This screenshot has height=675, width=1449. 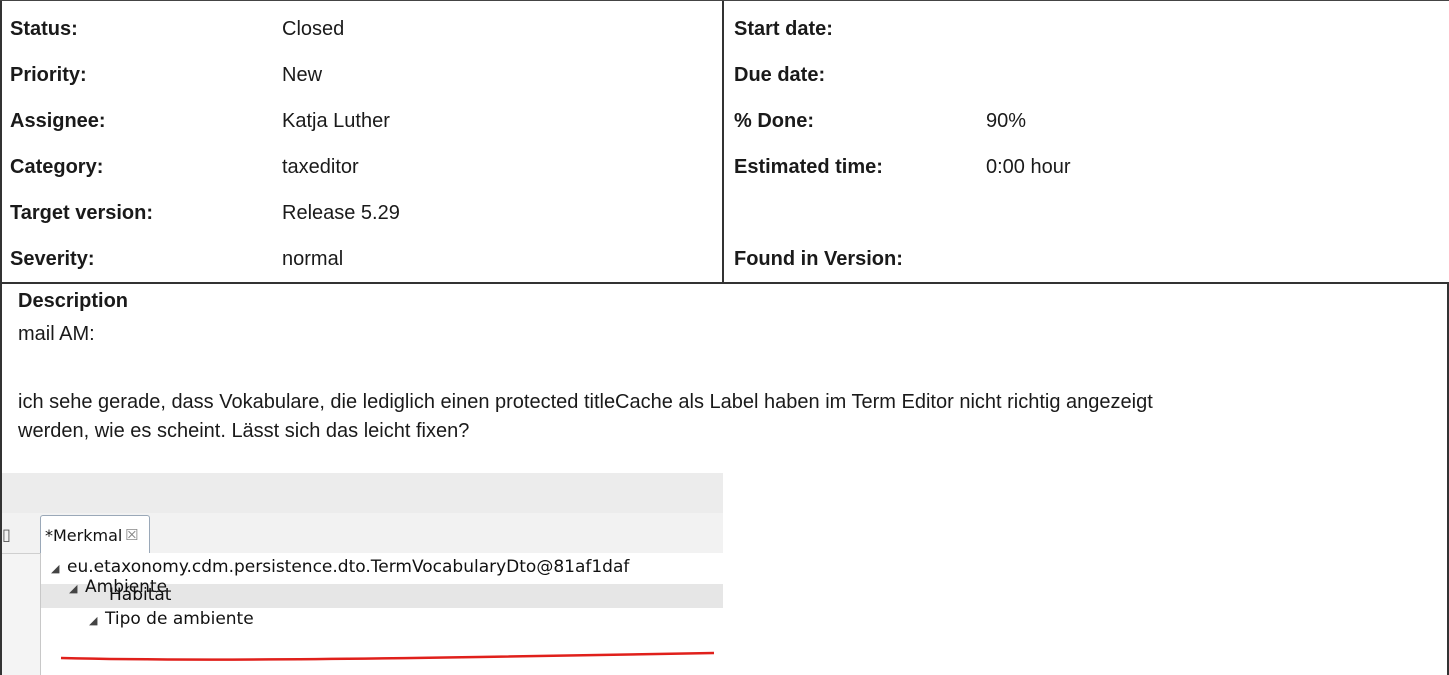 I want to click on attribute-empty, so click(x=1086, y=208).